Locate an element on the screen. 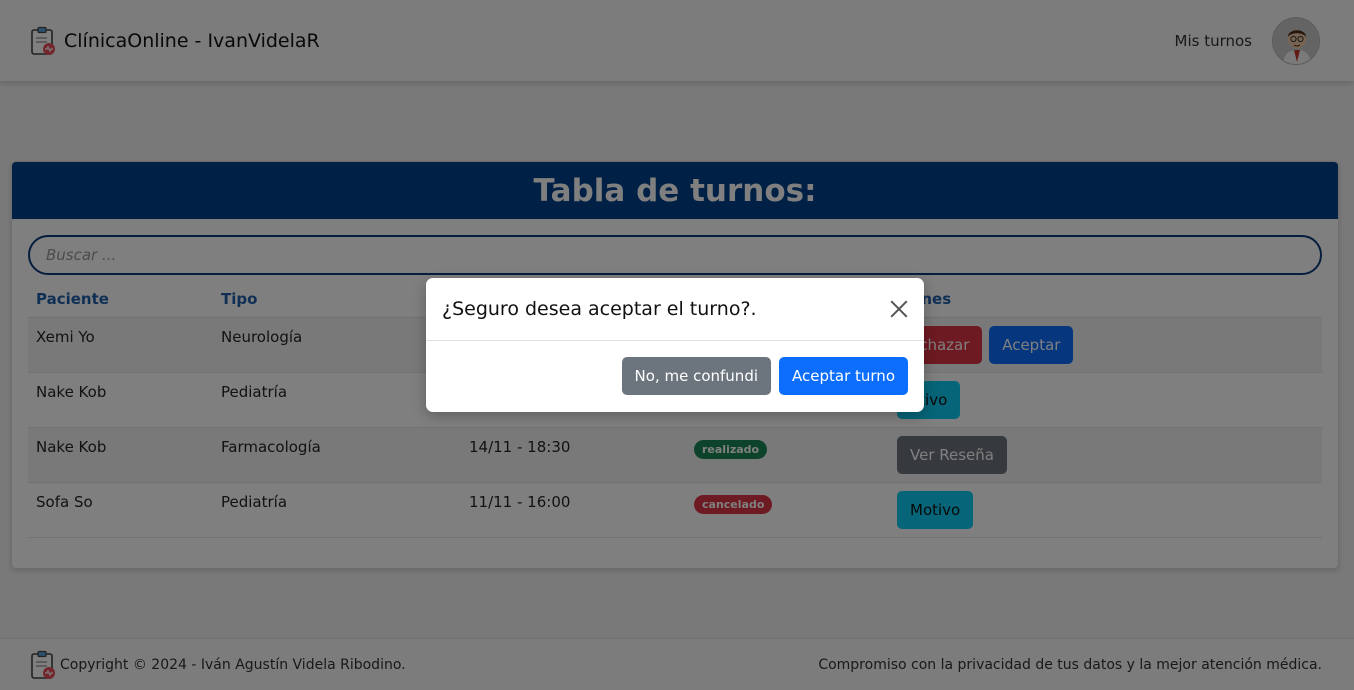 The width and height of the screenshot is (1354, 690). close-icon is located at coordinates (899, 309).